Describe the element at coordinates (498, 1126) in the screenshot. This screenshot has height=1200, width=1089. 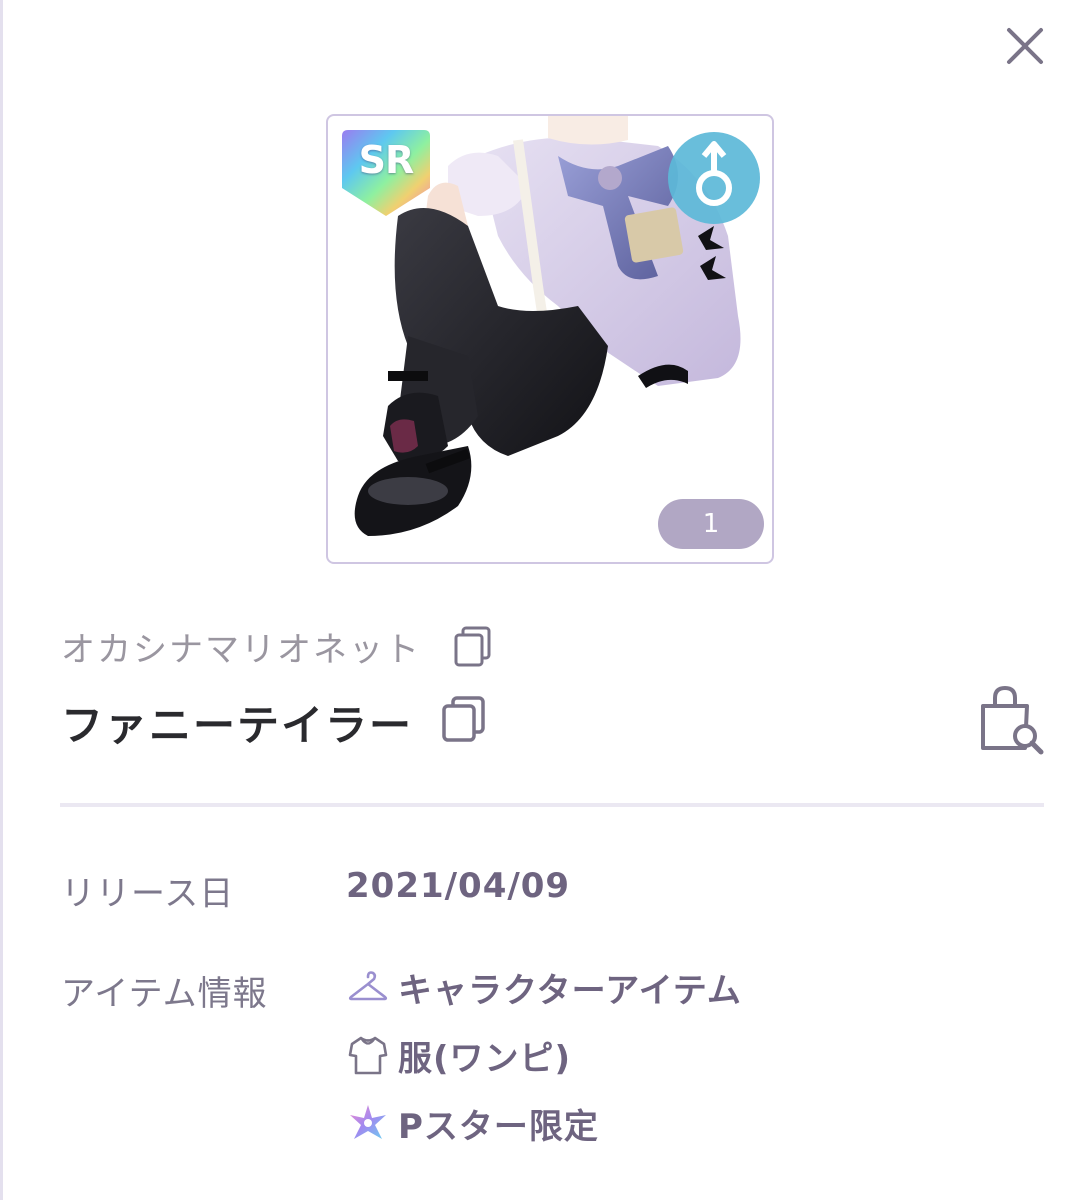
I see `tag-label: Pスター限定` at that location.